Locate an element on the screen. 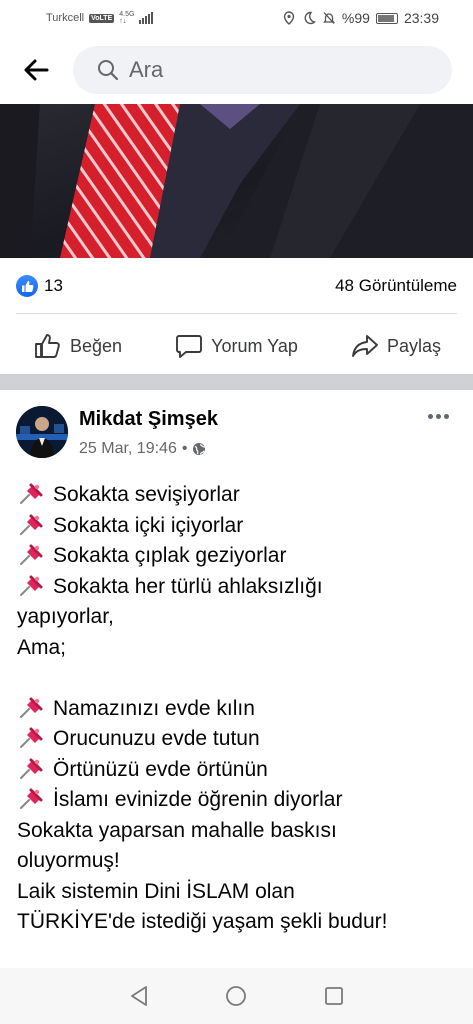  post-line: Sokakta sevişiyorlar is located at coordinates (238, 495).